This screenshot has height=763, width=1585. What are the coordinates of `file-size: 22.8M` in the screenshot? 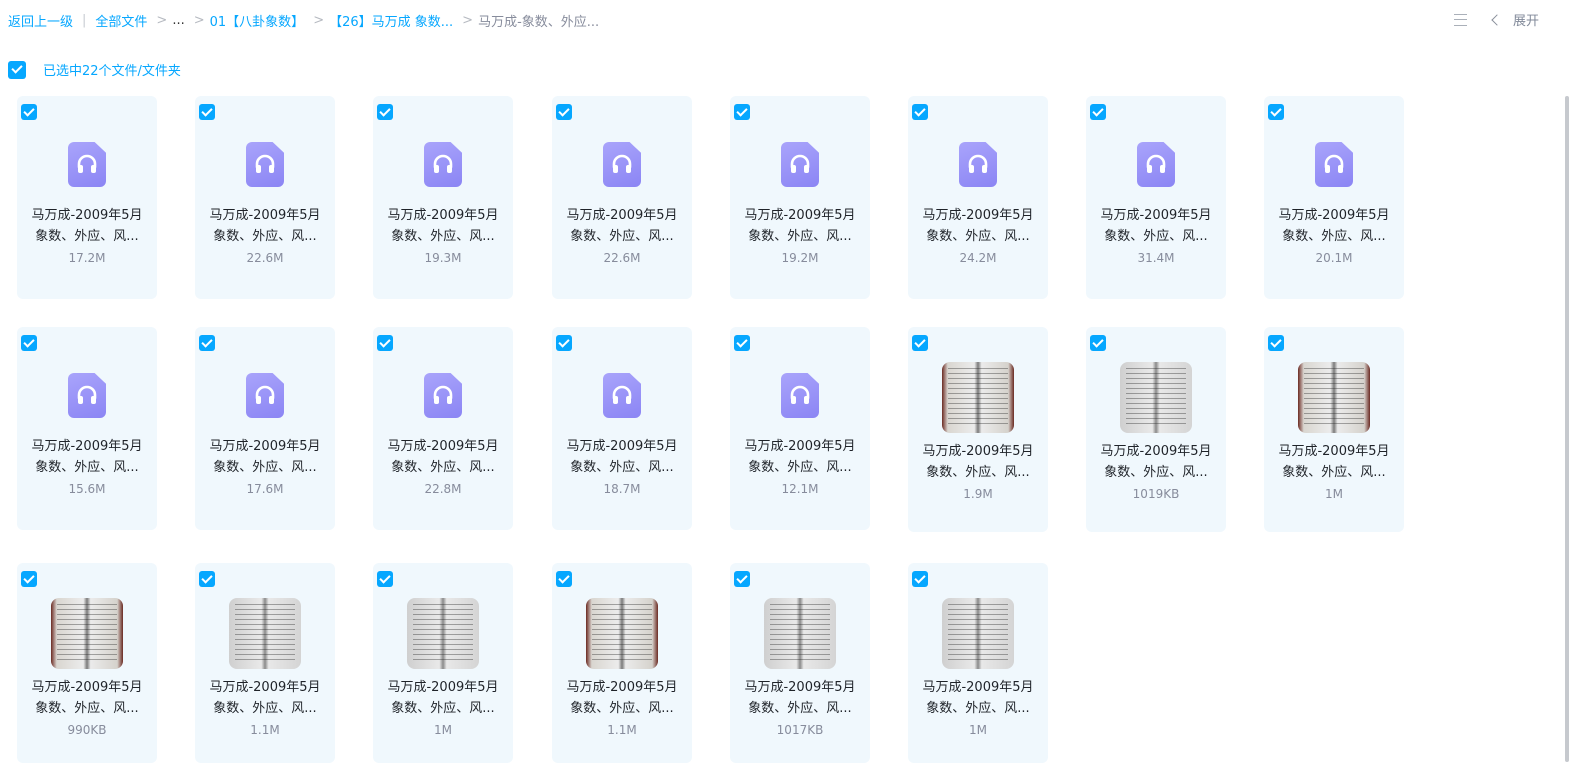 It's located at (443, 489).